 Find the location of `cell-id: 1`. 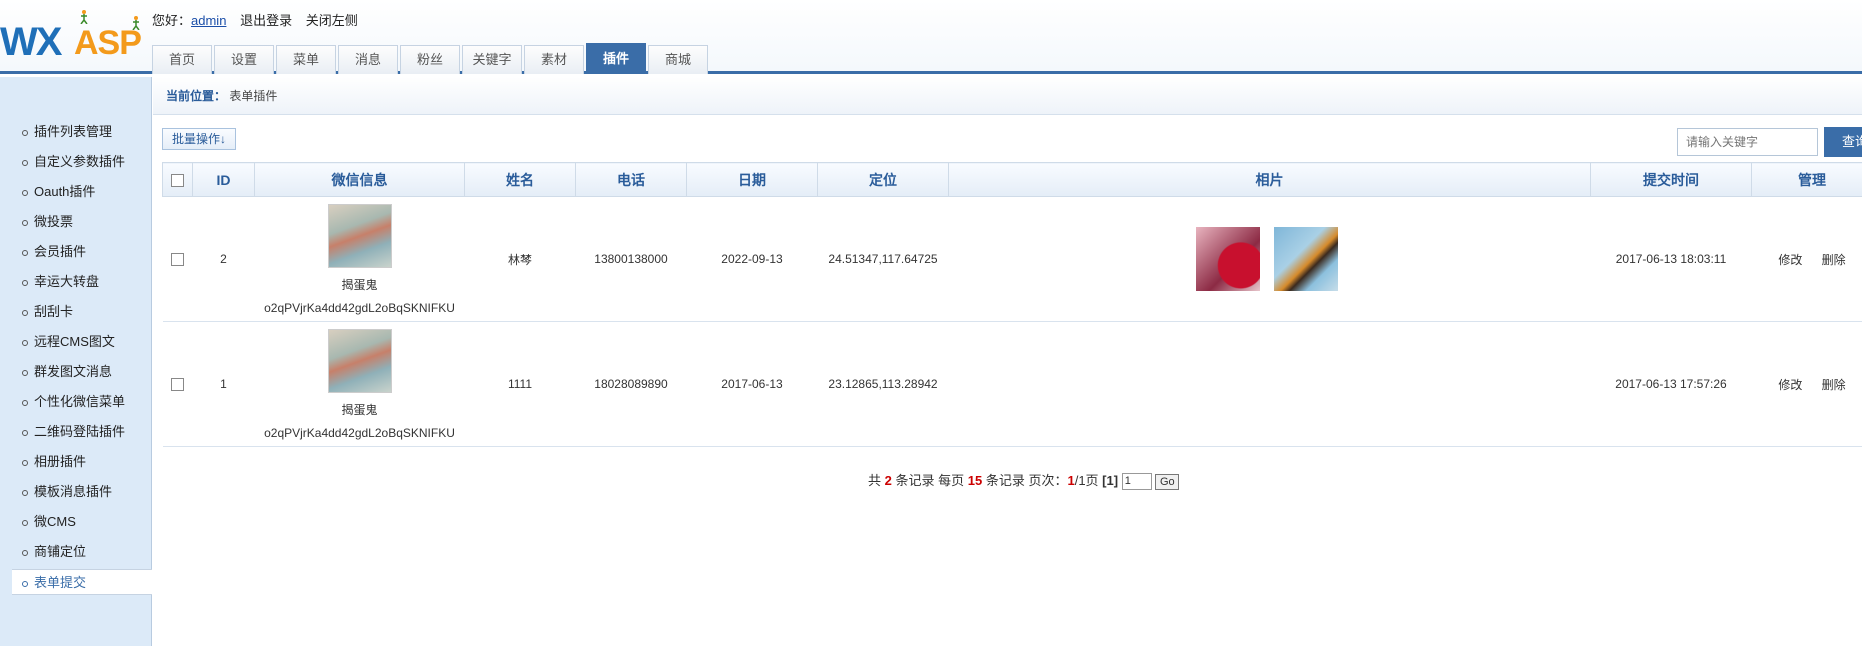

cell-id: 1 is located at coordinates (223, 384).